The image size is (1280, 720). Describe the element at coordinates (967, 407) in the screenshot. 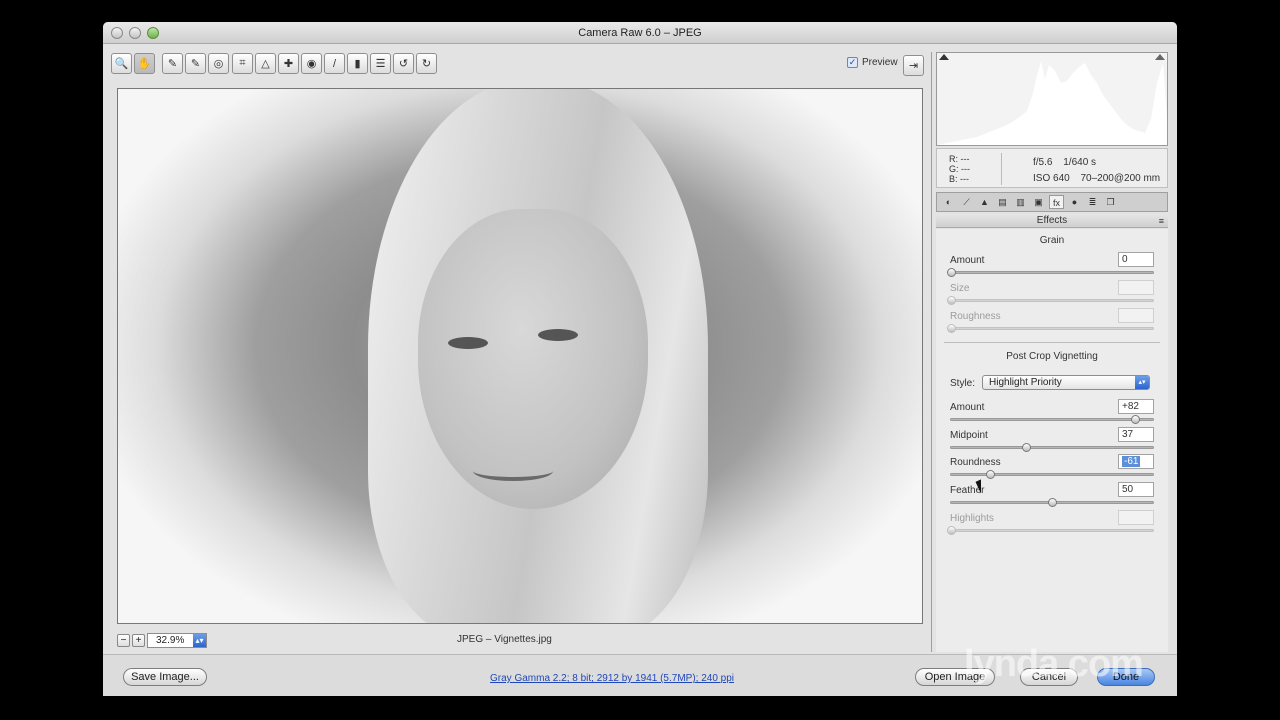

I see `vignette-amount-label: Amount` at that location.